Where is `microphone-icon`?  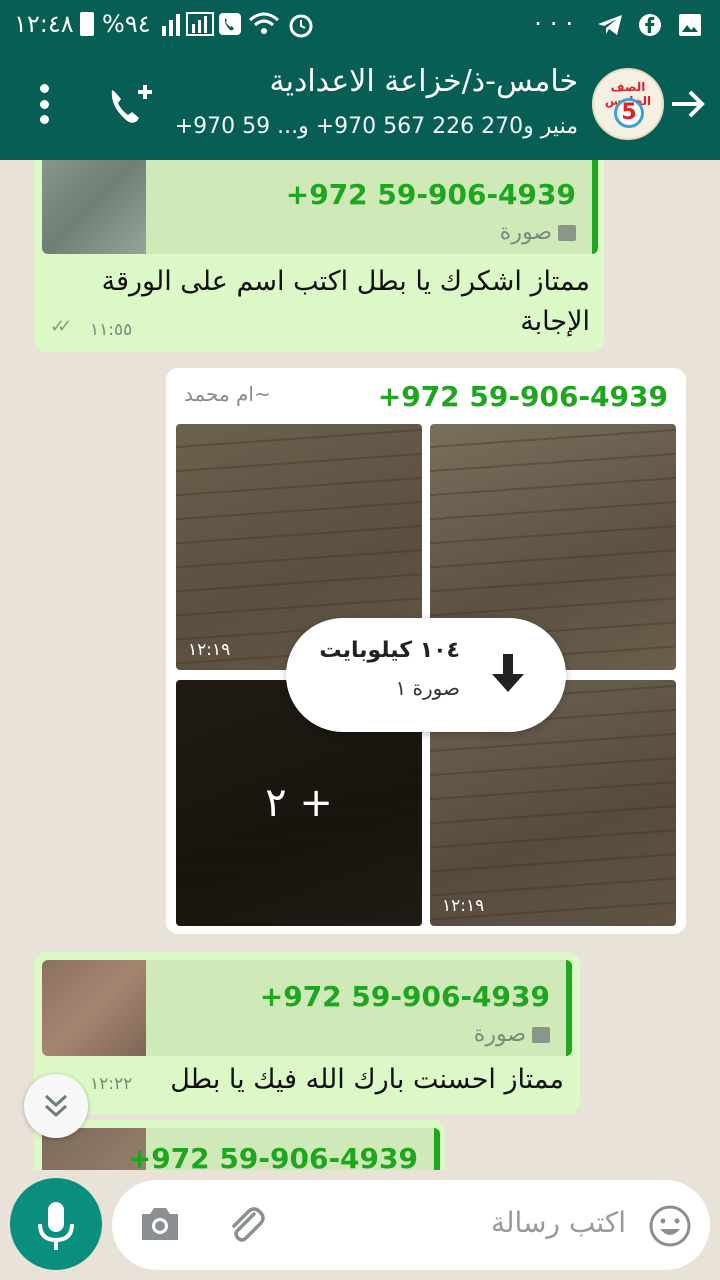
microphone-icon is located at coordinates (56, 1226).